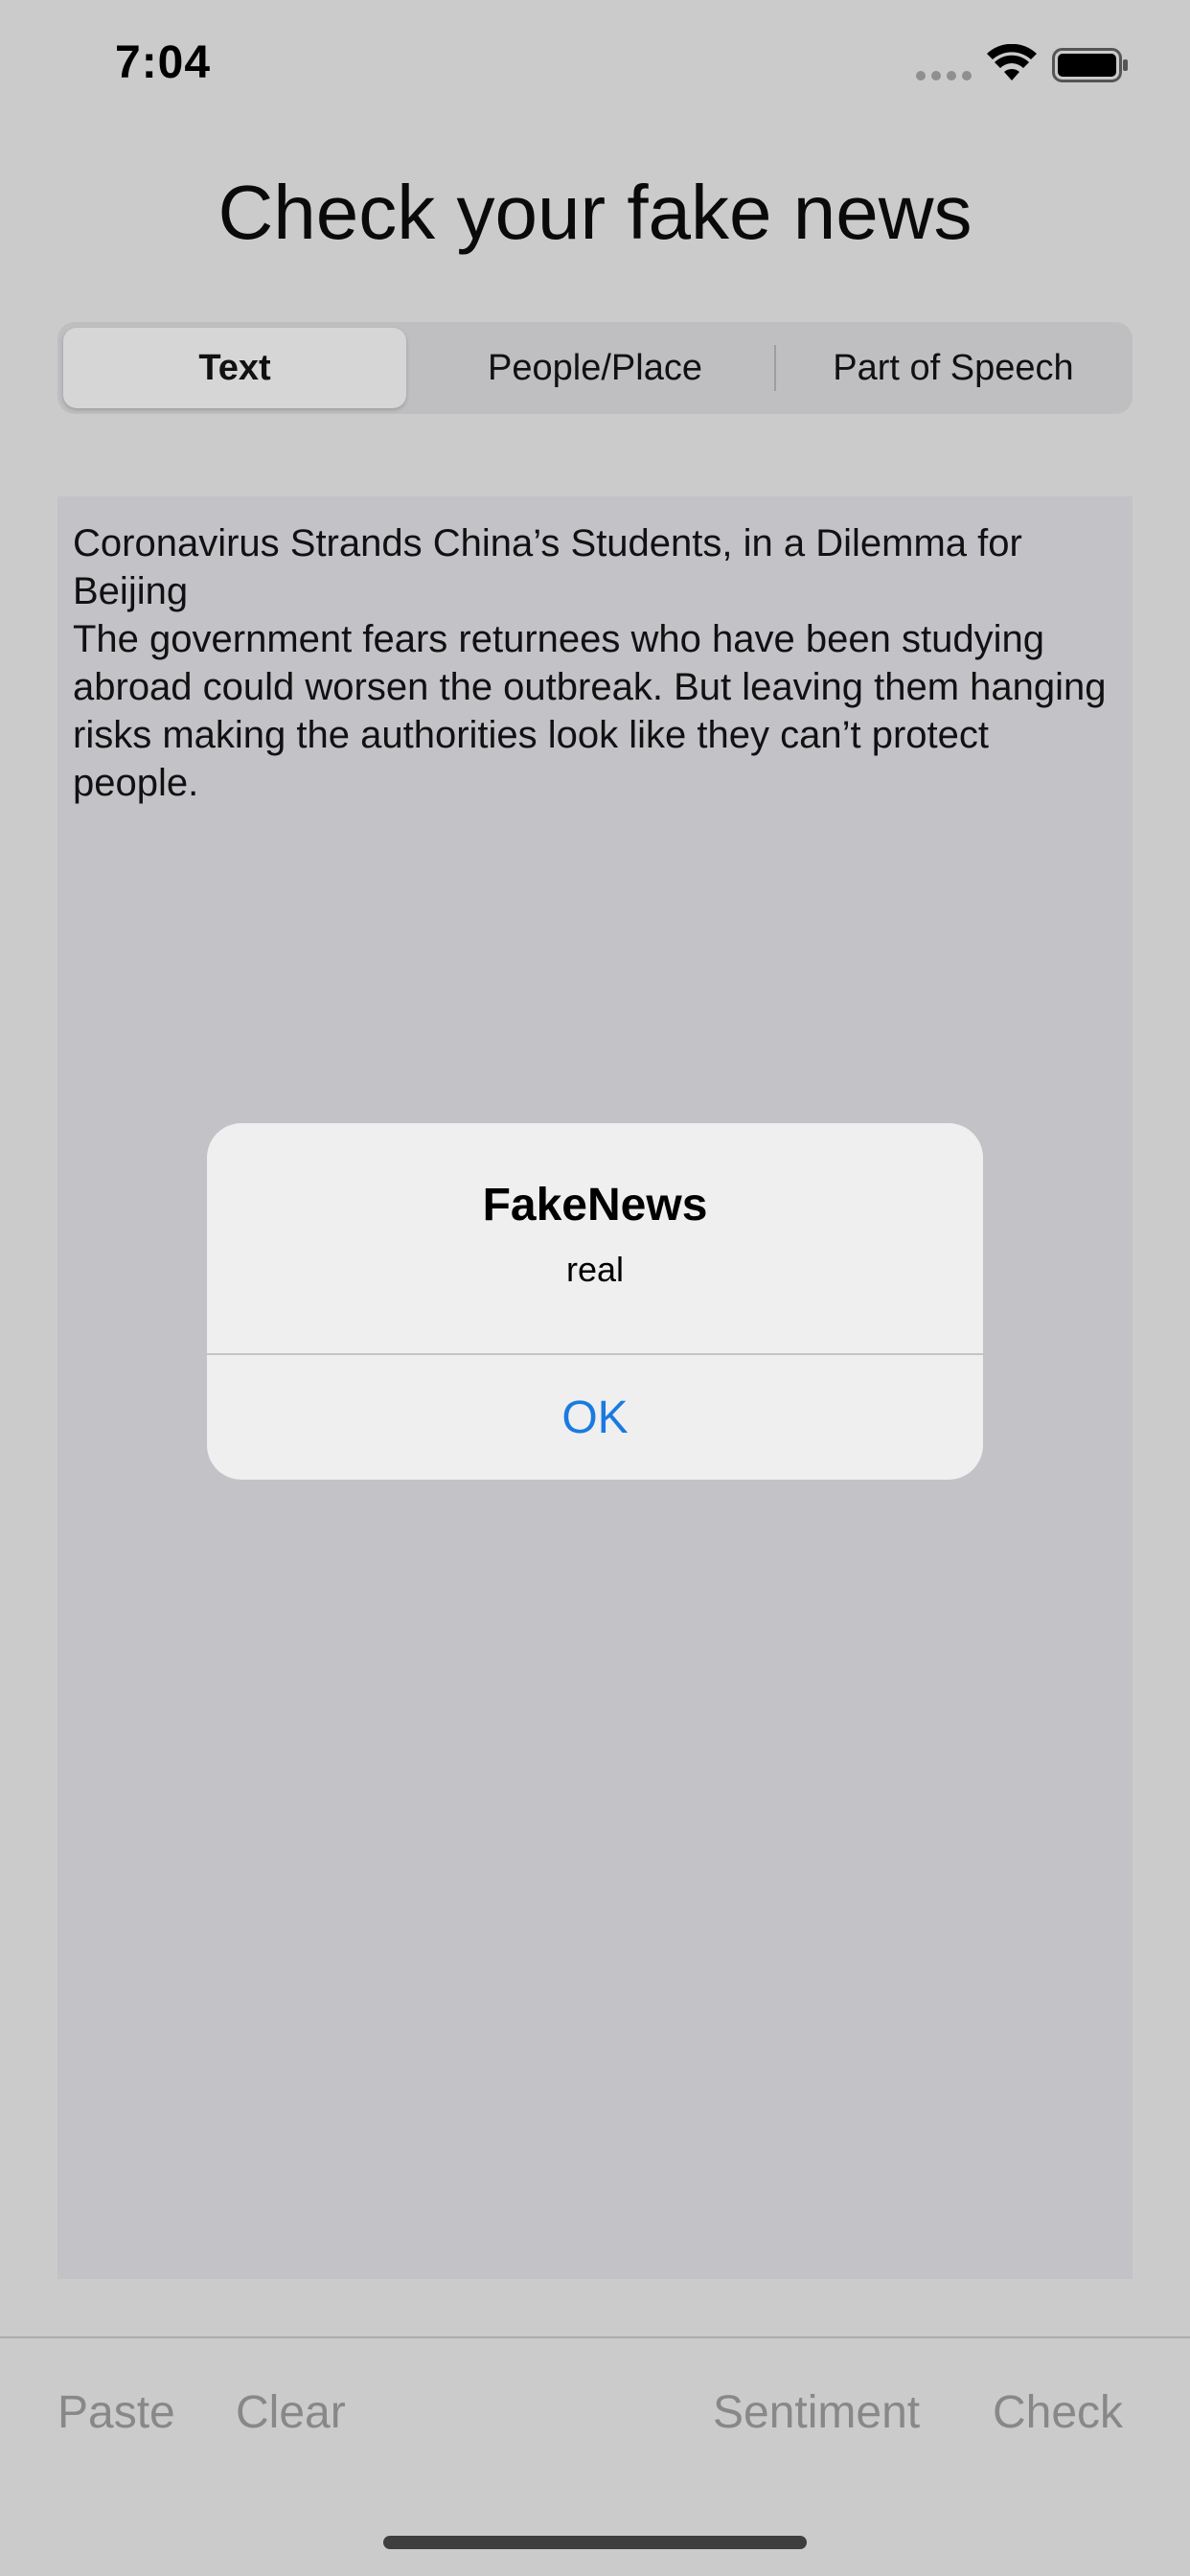  What do you see at coordinates (1090, 65) in the screenshot?
I see `battery-icon` at bounding box center [1090, 65].